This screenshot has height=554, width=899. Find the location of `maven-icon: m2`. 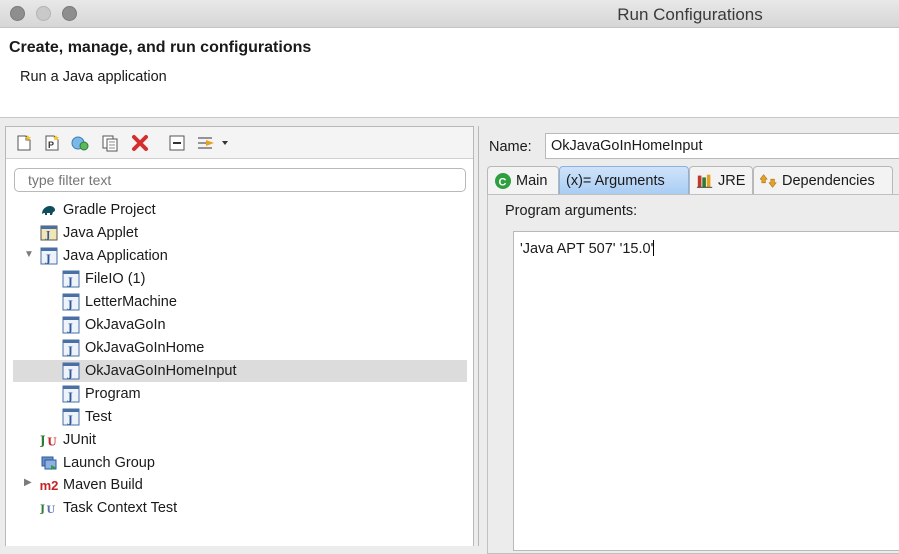

maven-icon: m2 is located at coordinates (49, 485).